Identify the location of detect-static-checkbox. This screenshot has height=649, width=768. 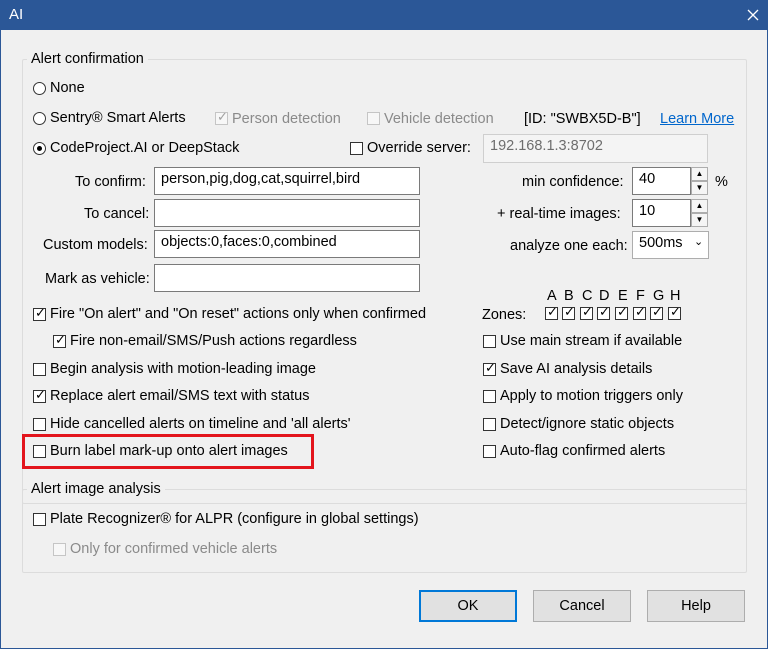
(489, 424).